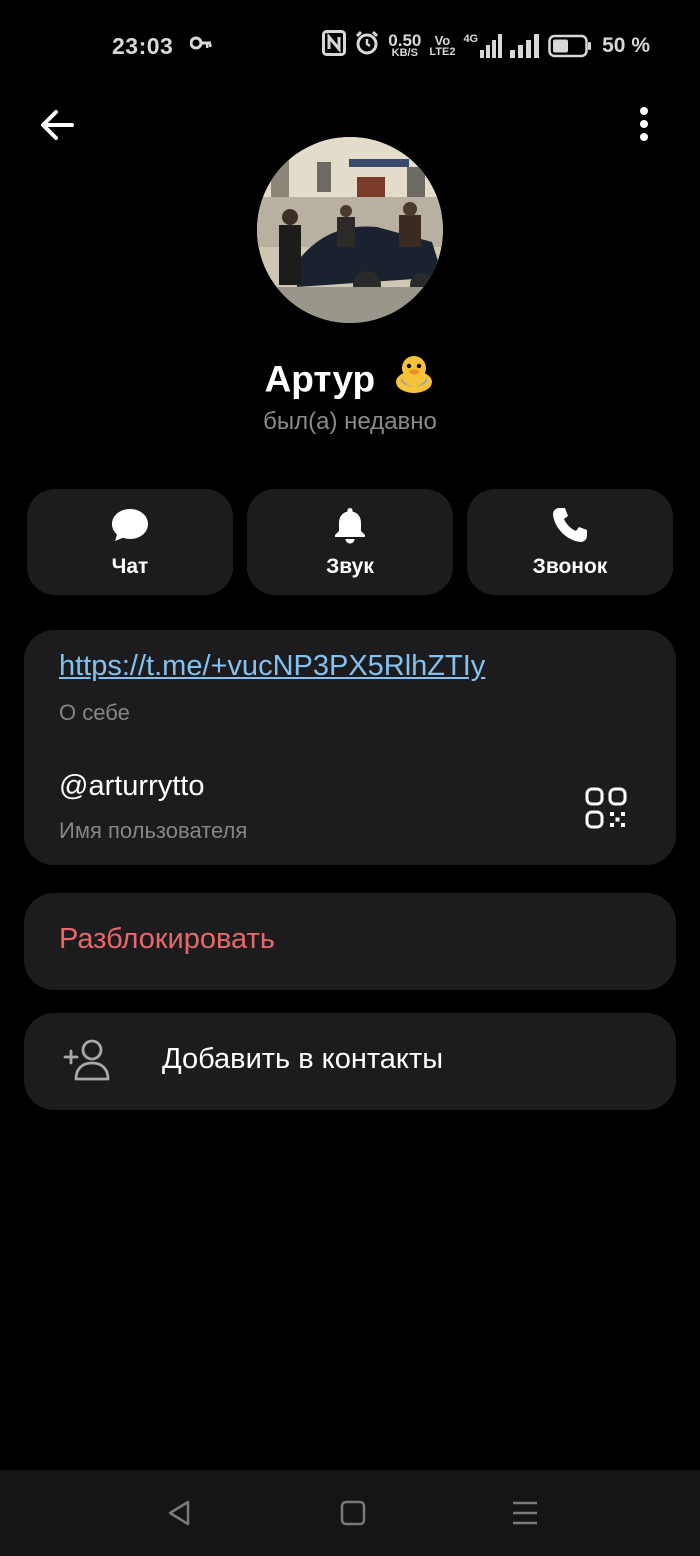 Image resolution: width=700 pixels, height=1556 pixels. I want to click on recents-lines-icon, so click(525, 1513).